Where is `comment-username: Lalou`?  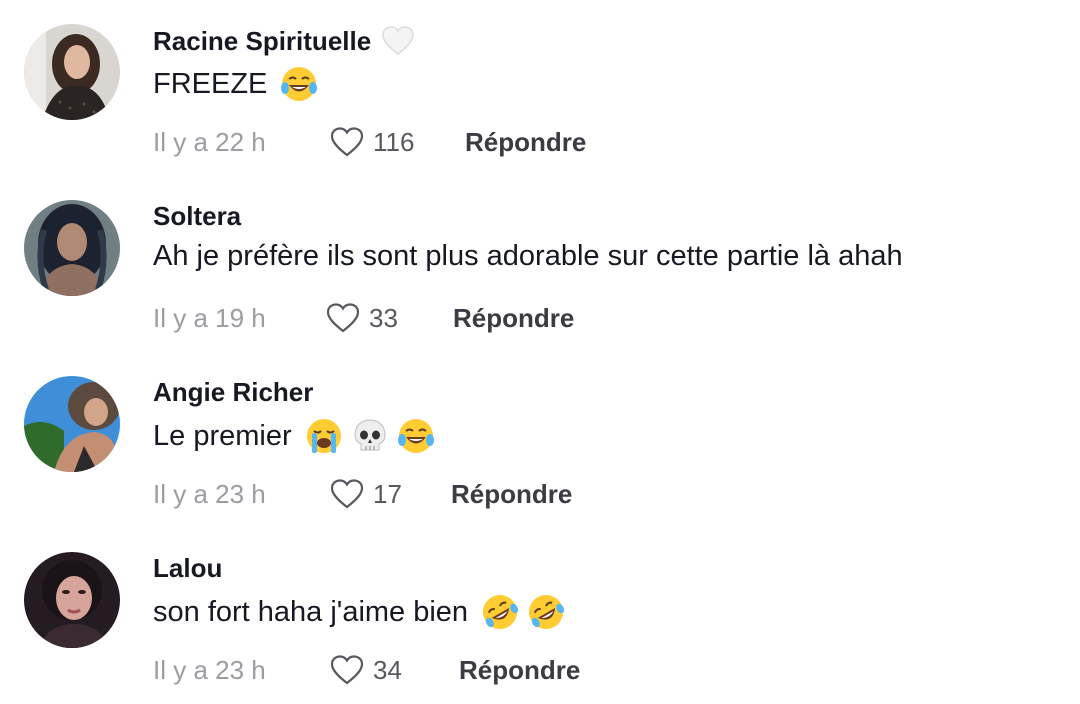
comment-username: Lalou is located at coordinates (187, 568).